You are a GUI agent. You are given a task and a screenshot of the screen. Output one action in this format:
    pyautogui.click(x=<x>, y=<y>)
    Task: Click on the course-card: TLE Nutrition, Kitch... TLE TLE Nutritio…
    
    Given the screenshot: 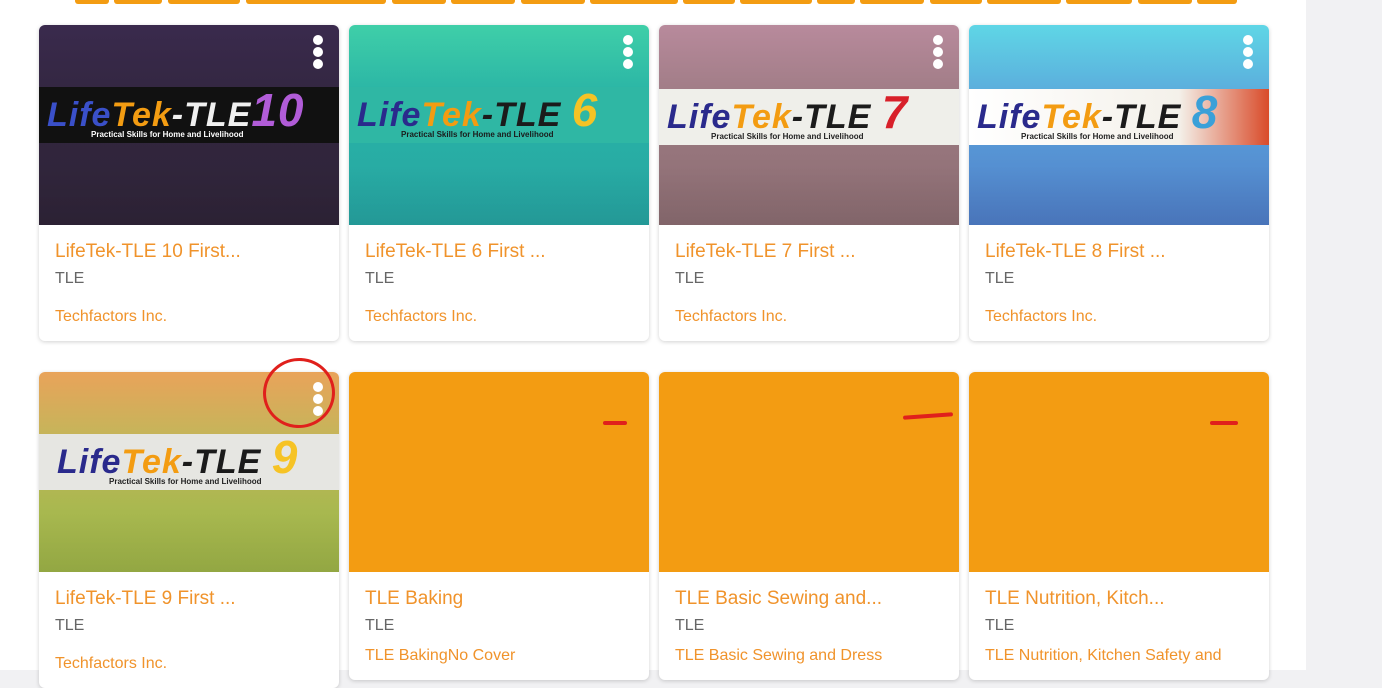 What is the action you would take?
    pyautogui.click(x=1119, y=526)
    